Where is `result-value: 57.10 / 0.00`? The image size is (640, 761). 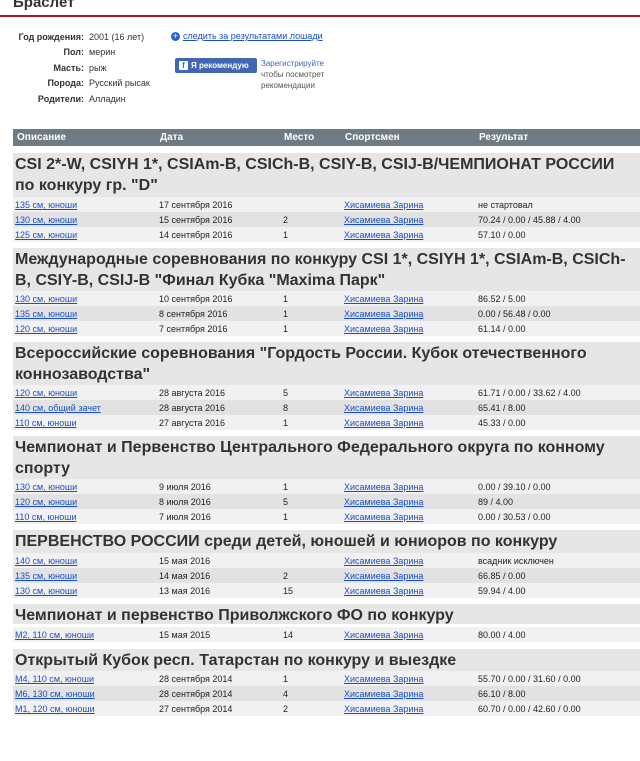 result-value: 57.10 / 0.00 is located at coordinates (502, 235).